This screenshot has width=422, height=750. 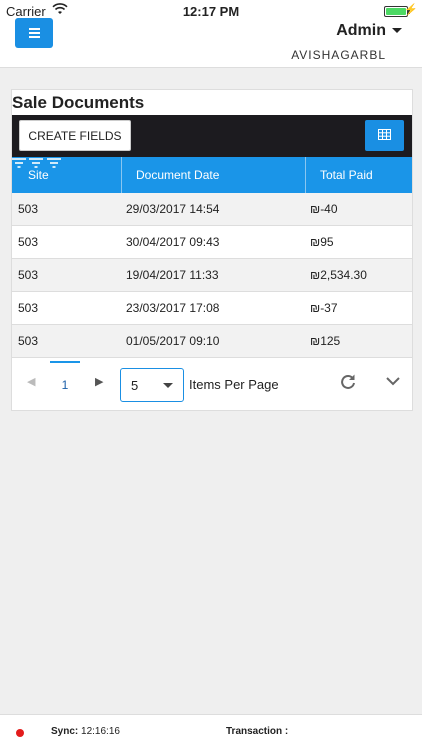 What do you see at coordinates (348, 383) in the screenshot?
I see `refresh-icon` at bounding box center [348, 383].